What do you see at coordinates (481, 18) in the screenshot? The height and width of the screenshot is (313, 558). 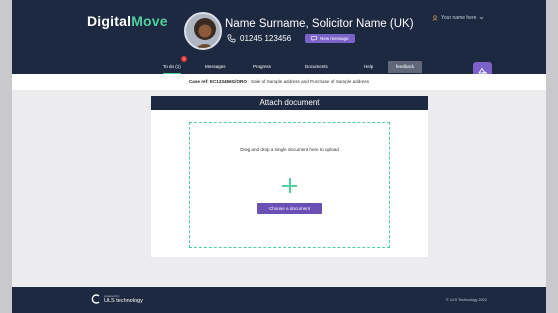 I see `chevron-down-icon` at bounding box center [481, 18].